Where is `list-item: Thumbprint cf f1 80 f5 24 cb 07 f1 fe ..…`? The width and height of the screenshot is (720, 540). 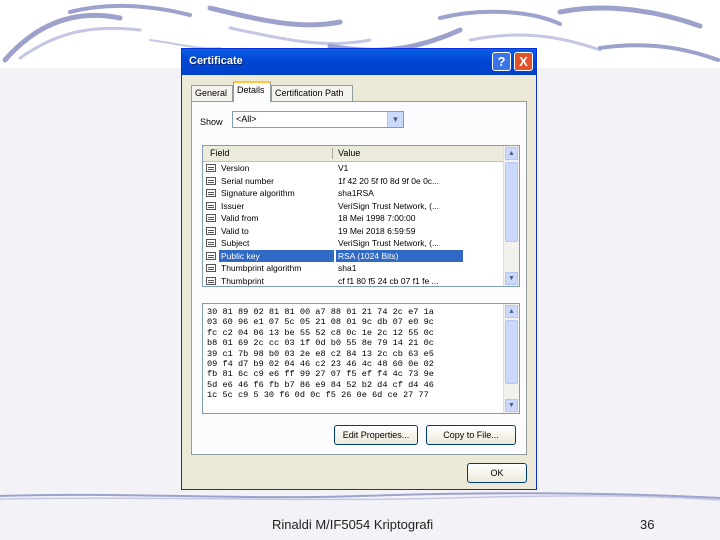
list-item: Thumbprint cf f1 80 f5 24 cb 07 f1 fe ..… is located at coordinates (354, 281).